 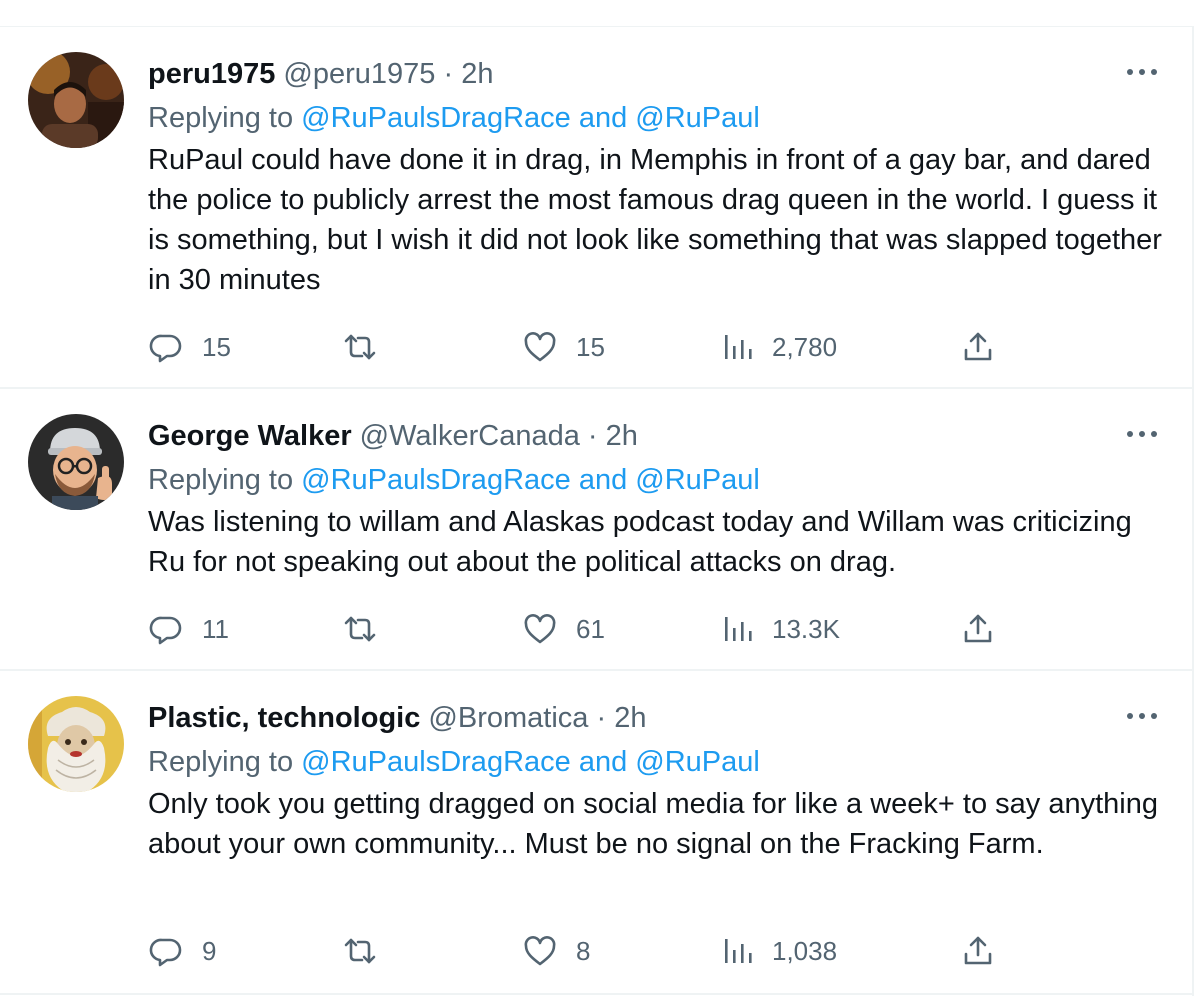 I want to click on tweet-header: peru1975 @peru1975 · 2h, so click(x=320, y=74).